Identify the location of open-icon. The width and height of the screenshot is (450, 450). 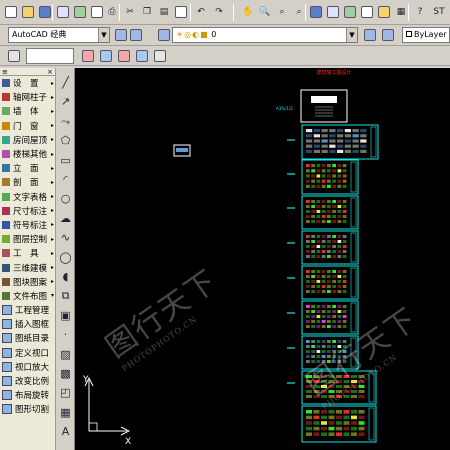
(28, 12).